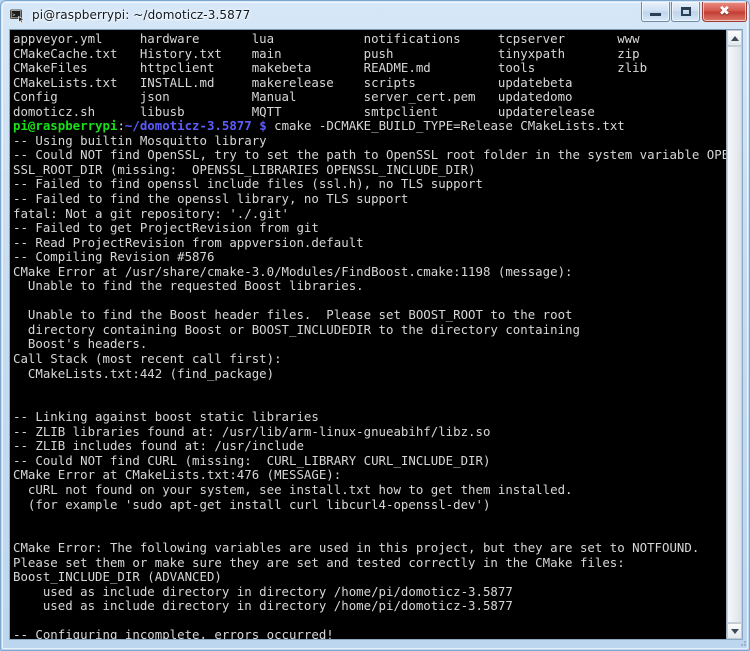 The image size is (750, 651). I want to click on resize-grip-icon, so click(742, 642).